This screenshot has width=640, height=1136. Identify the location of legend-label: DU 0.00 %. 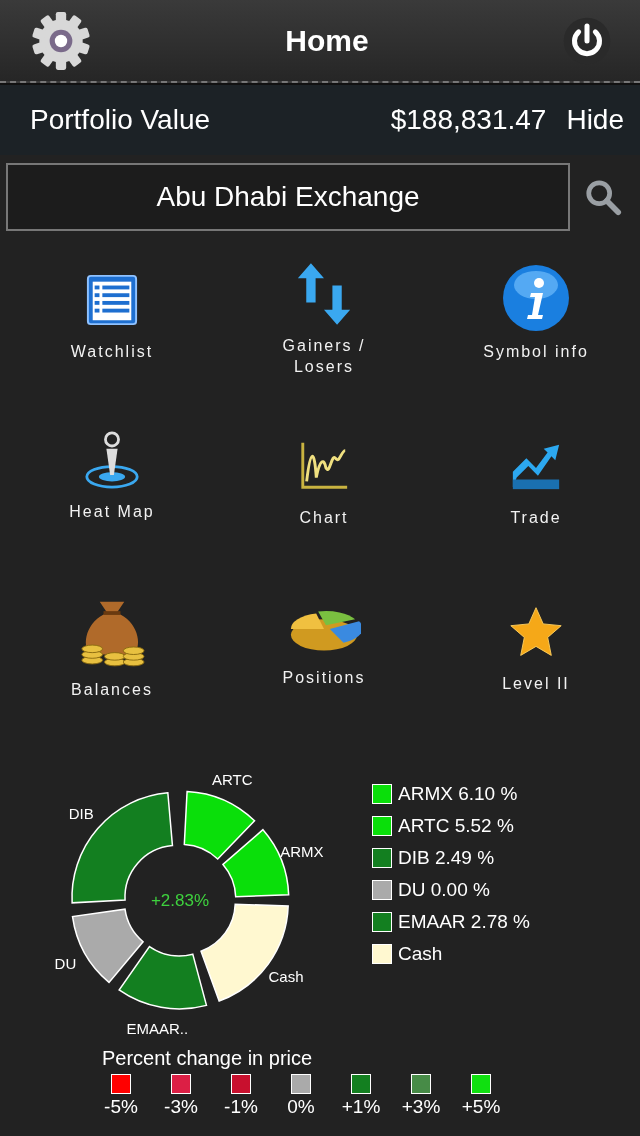
(444, 890).